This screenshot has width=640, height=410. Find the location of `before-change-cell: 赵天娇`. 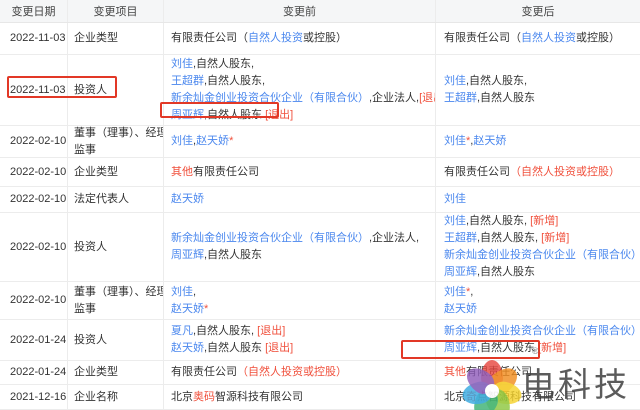

before-change-cell: 赵天娇 is located at coordinates (299, 199).